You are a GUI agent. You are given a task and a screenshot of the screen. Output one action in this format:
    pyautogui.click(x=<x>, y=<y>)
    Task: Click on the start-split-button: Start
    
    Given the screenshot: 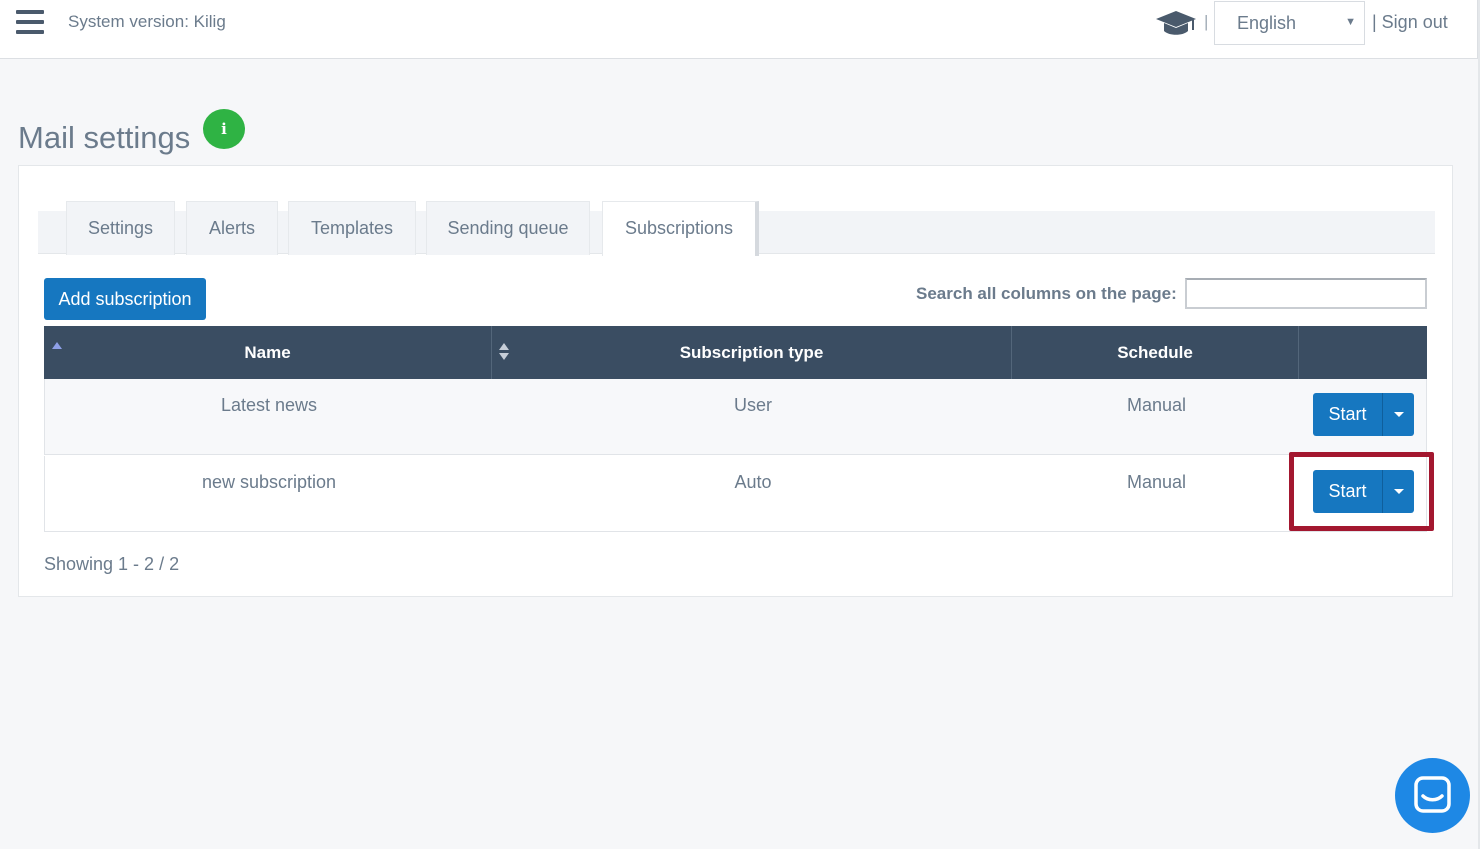 What is the action you would take?
    pyautogui.click(x=1363, y=414)
    